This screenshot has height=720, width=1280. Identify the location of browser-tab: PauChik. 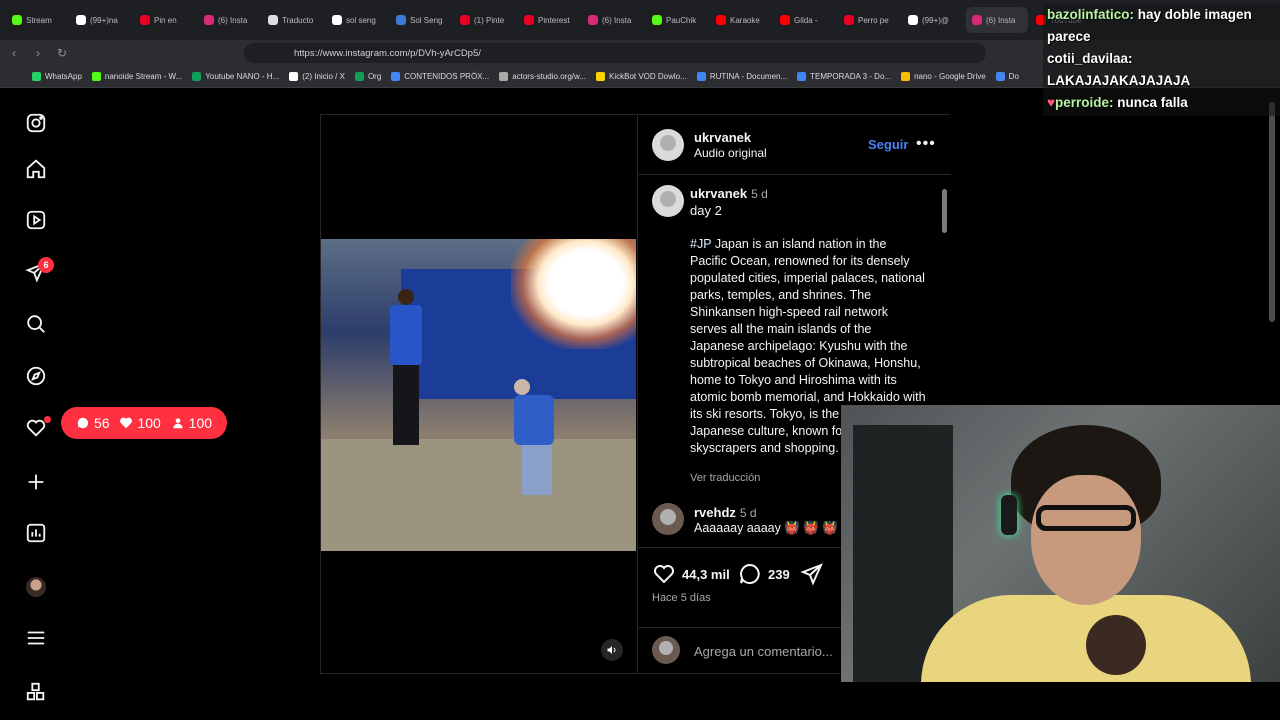
(677, 20).